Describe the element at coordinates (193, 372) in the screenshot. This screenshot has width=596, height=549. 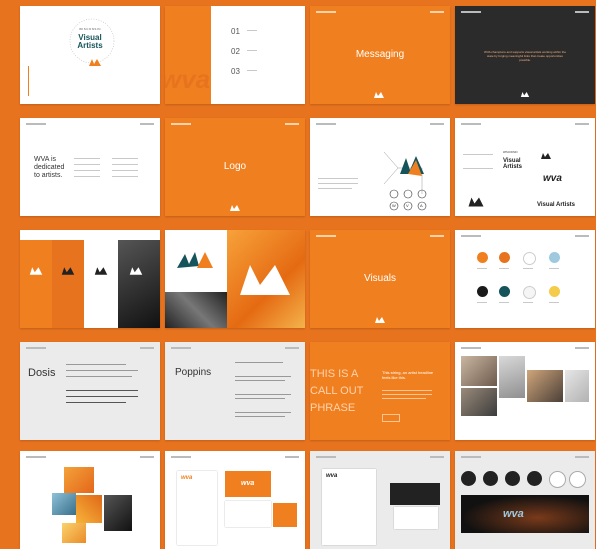
I see `type-title-poppins: Poppins` at that location.